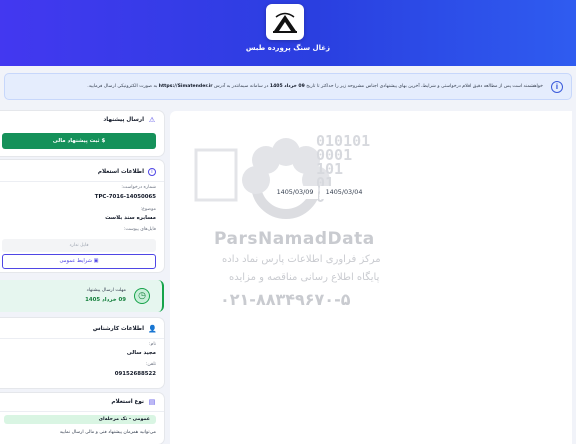 This screenshot has width=576, height=444. I want to click on watermark-phone: ۰۲۱-۸۸۳۴۹۶۷۰-۵, so click(285, 299).